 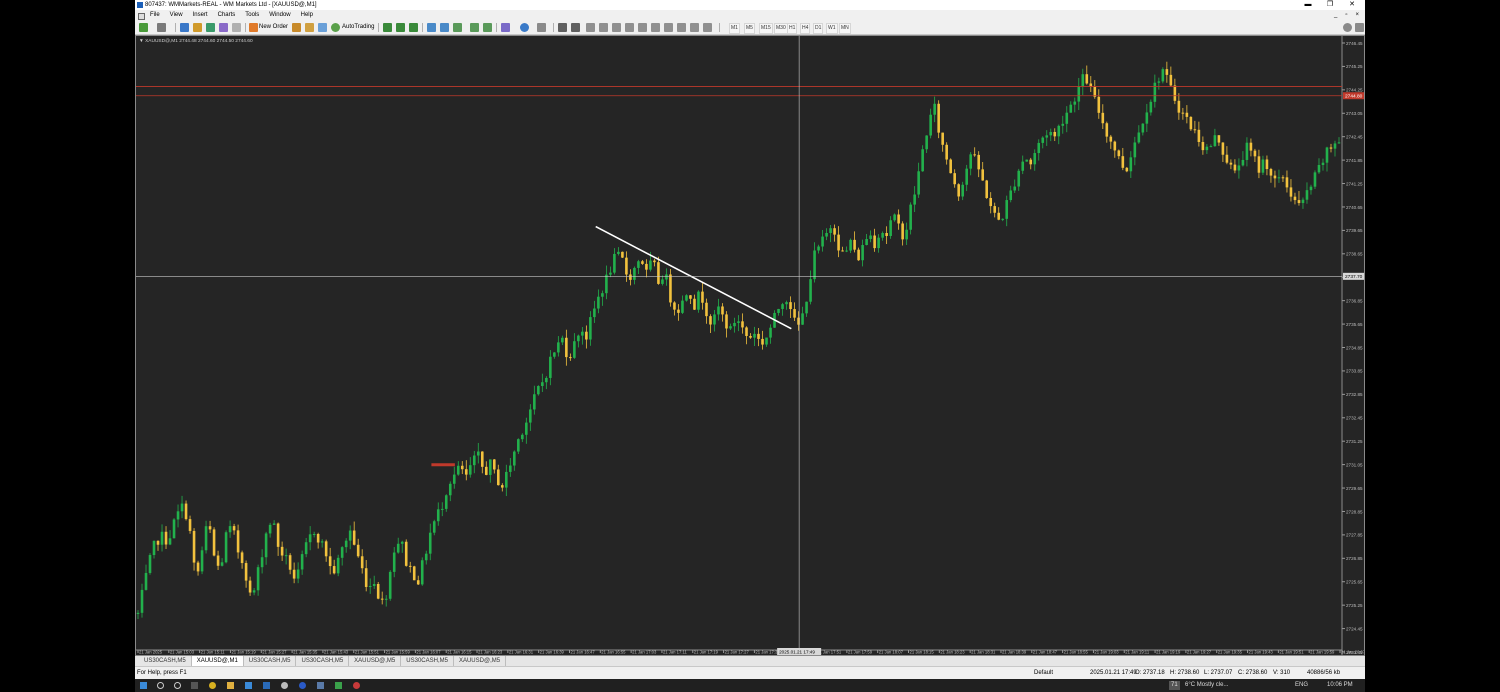 I want to click on line-chart-icon, so click(x=413, y=27).